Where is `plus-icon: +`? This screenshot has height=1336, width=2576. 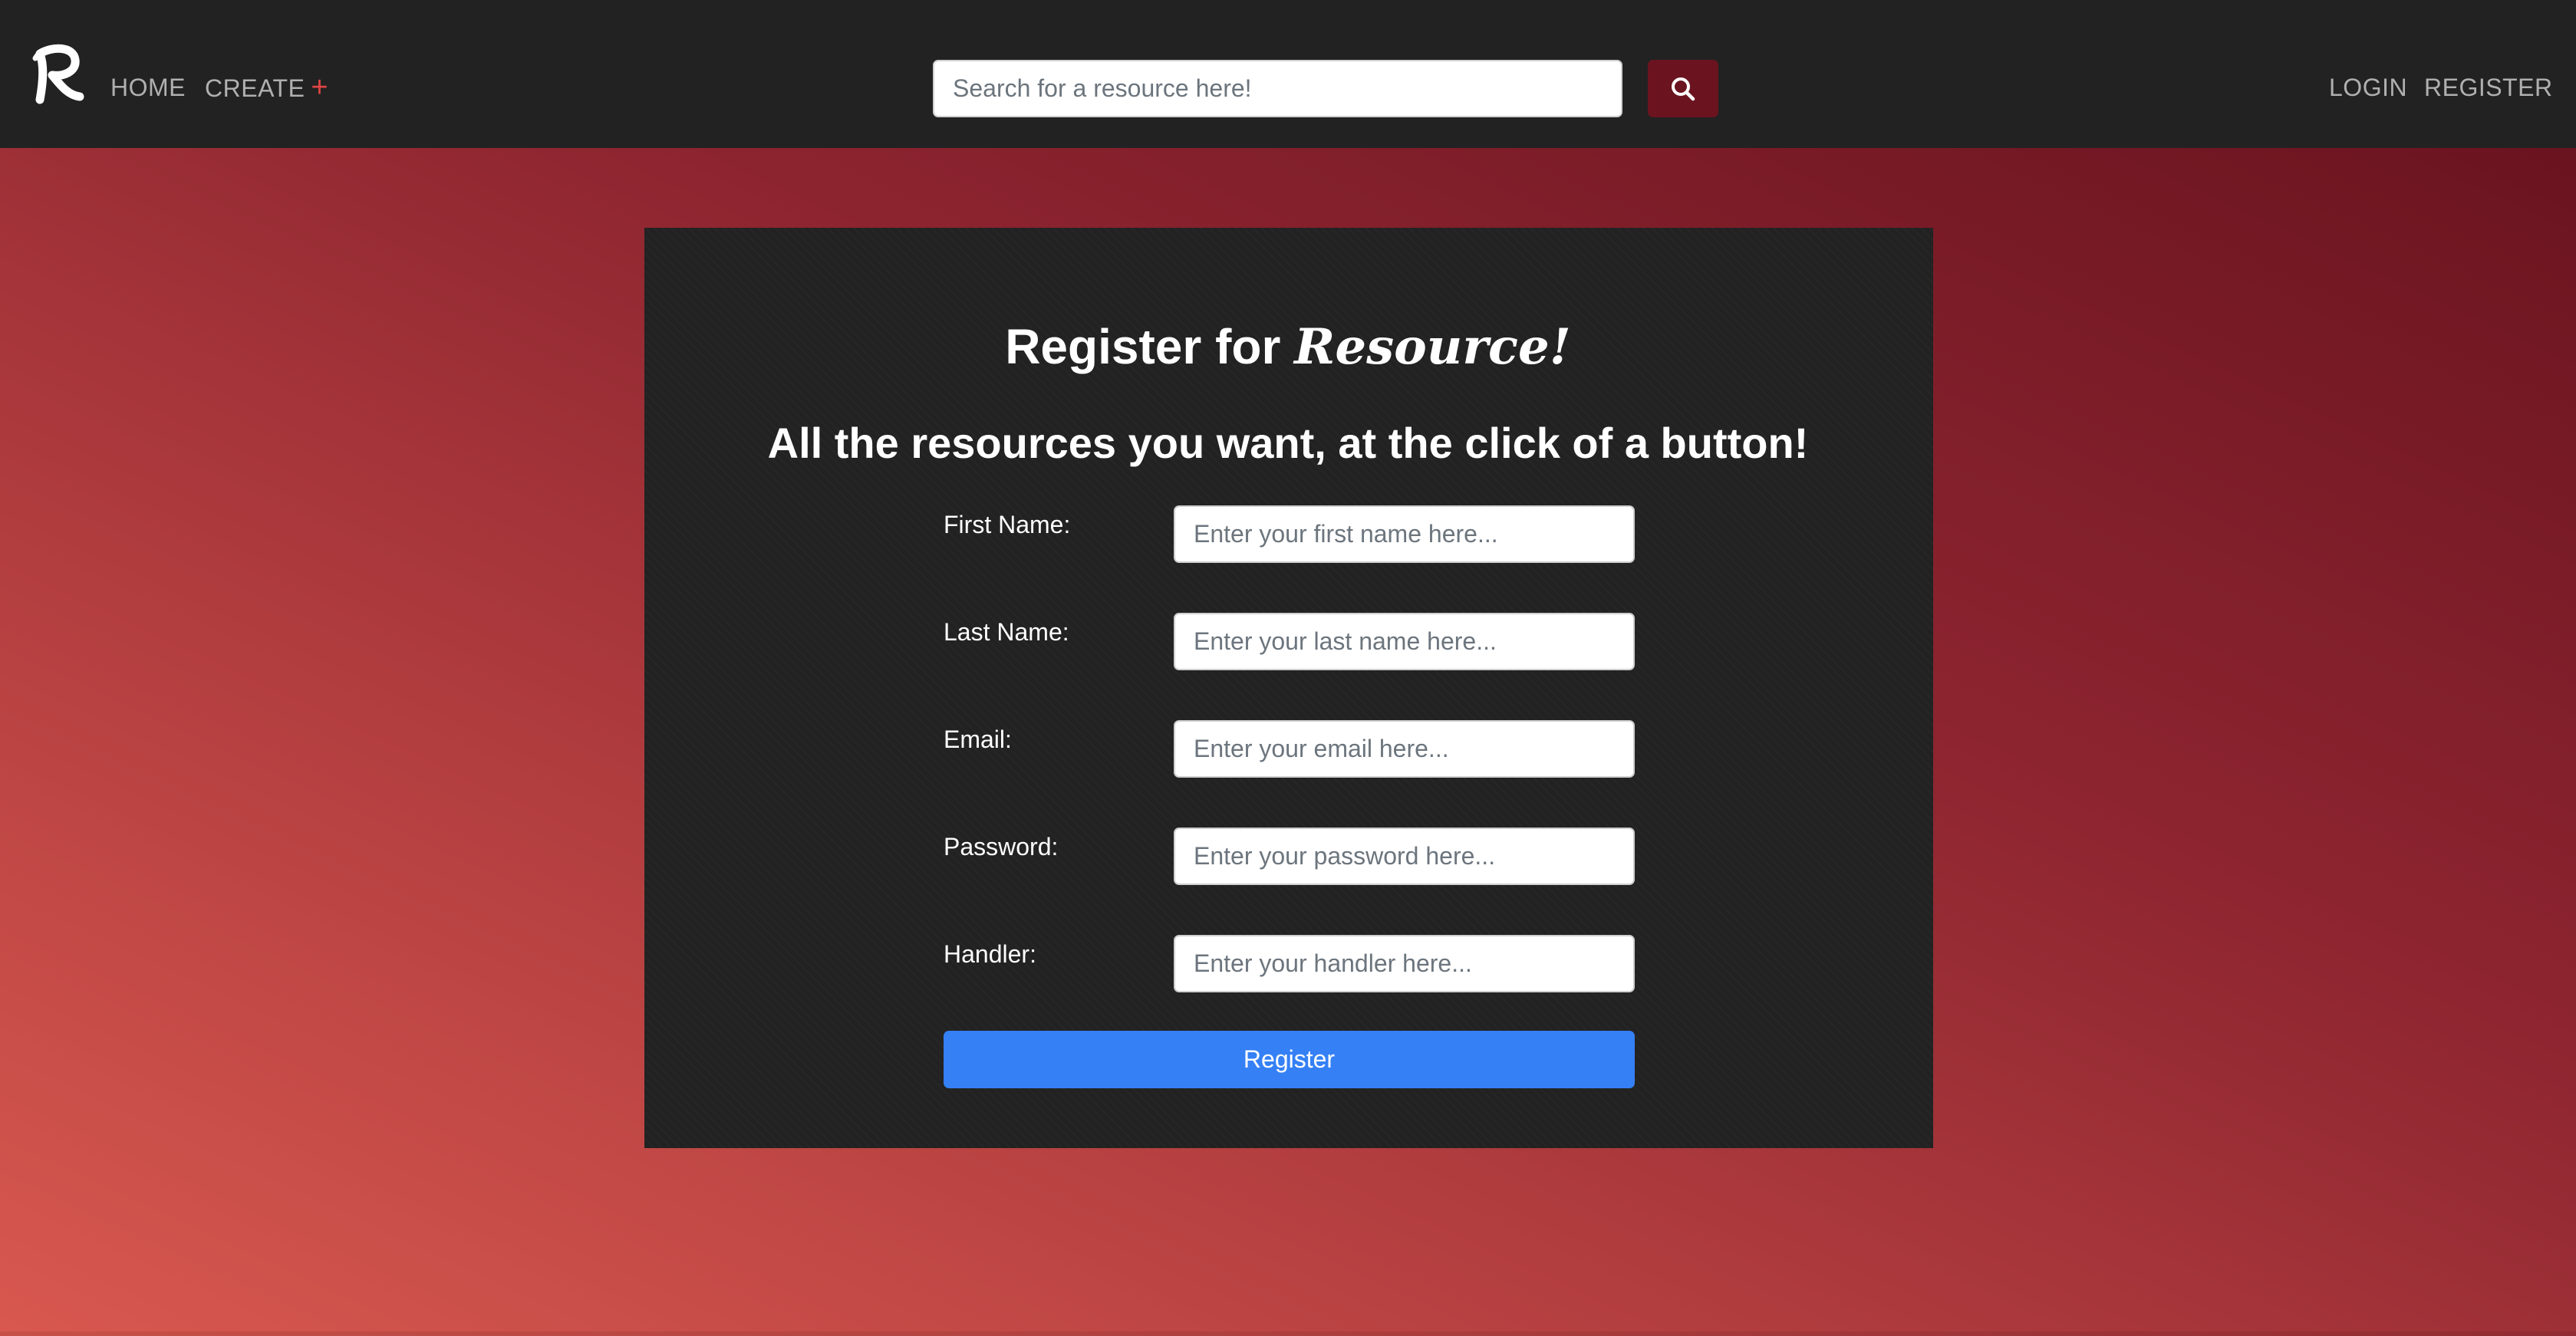 plus-icon: + is located at coordinates (320, 87).